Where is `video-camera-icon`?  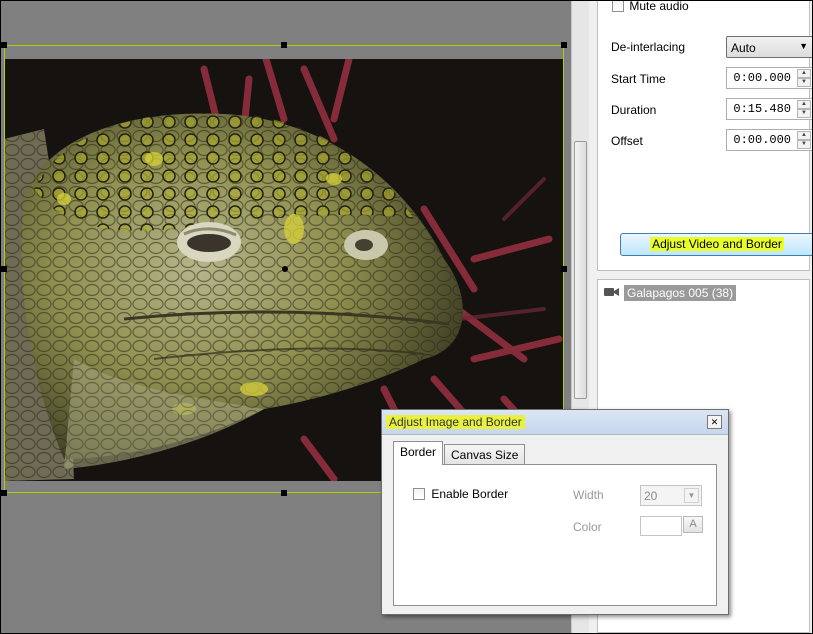 video-camera-icon is located at coordinates (611, 292).